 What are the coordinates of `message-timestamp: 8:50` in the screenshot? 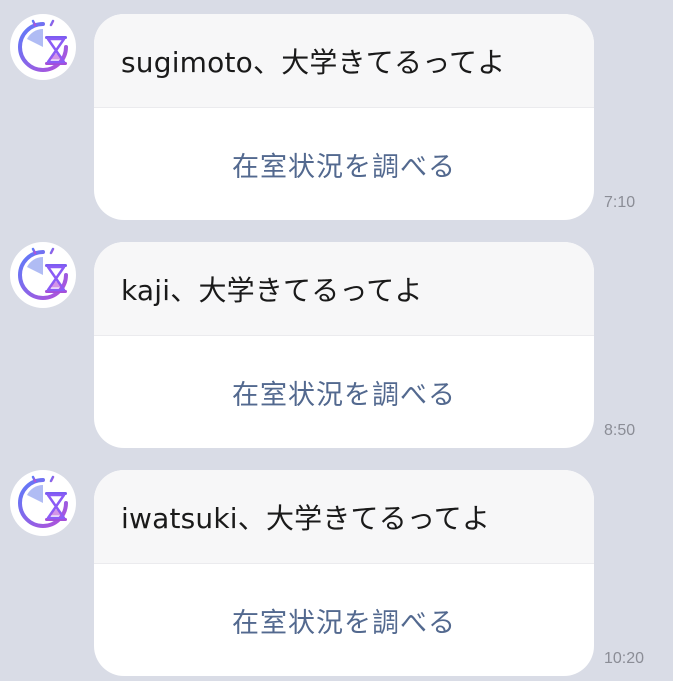 It's located at (620, 430).